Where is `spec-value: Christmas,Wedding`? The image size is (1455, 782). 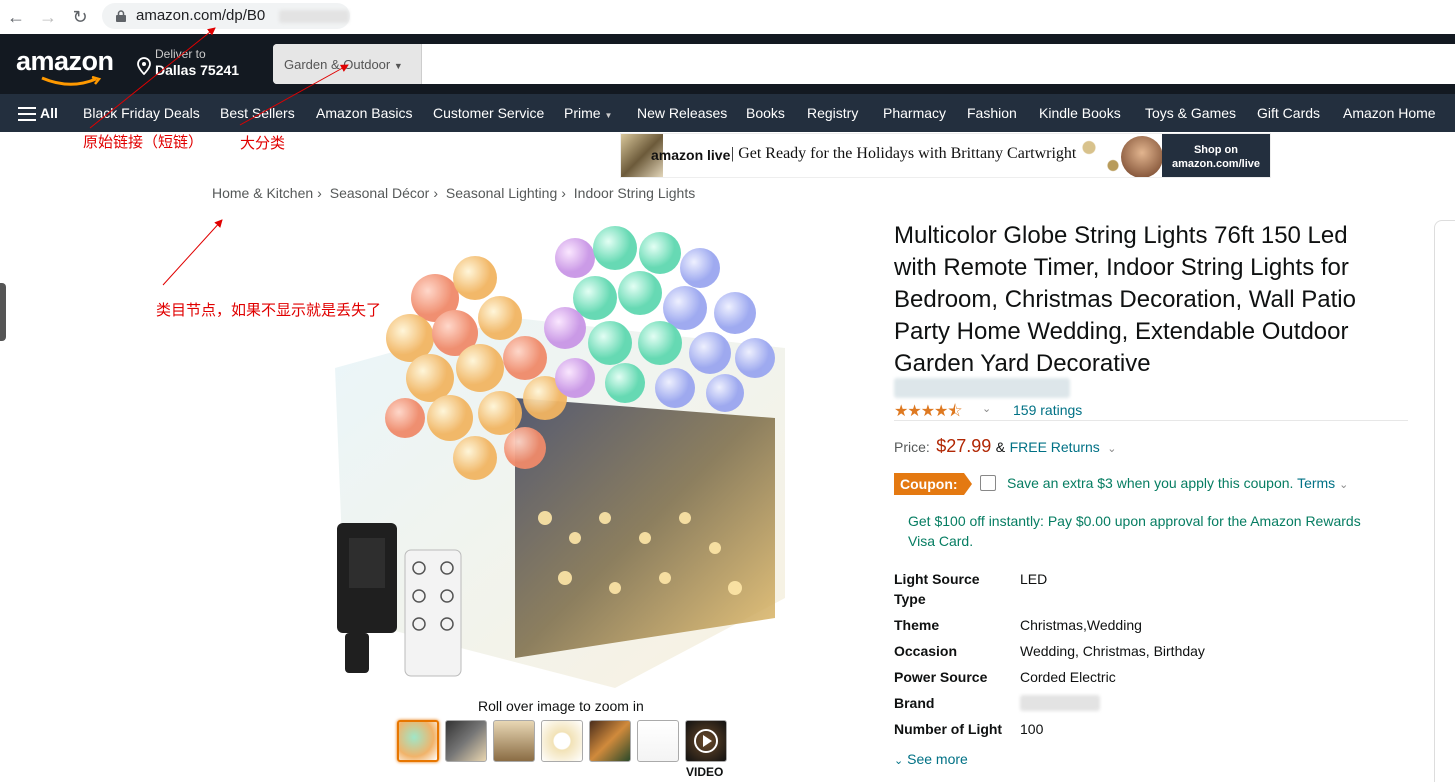 spec-value: Christmas,Wedding is located at coordinates (1081, 625).